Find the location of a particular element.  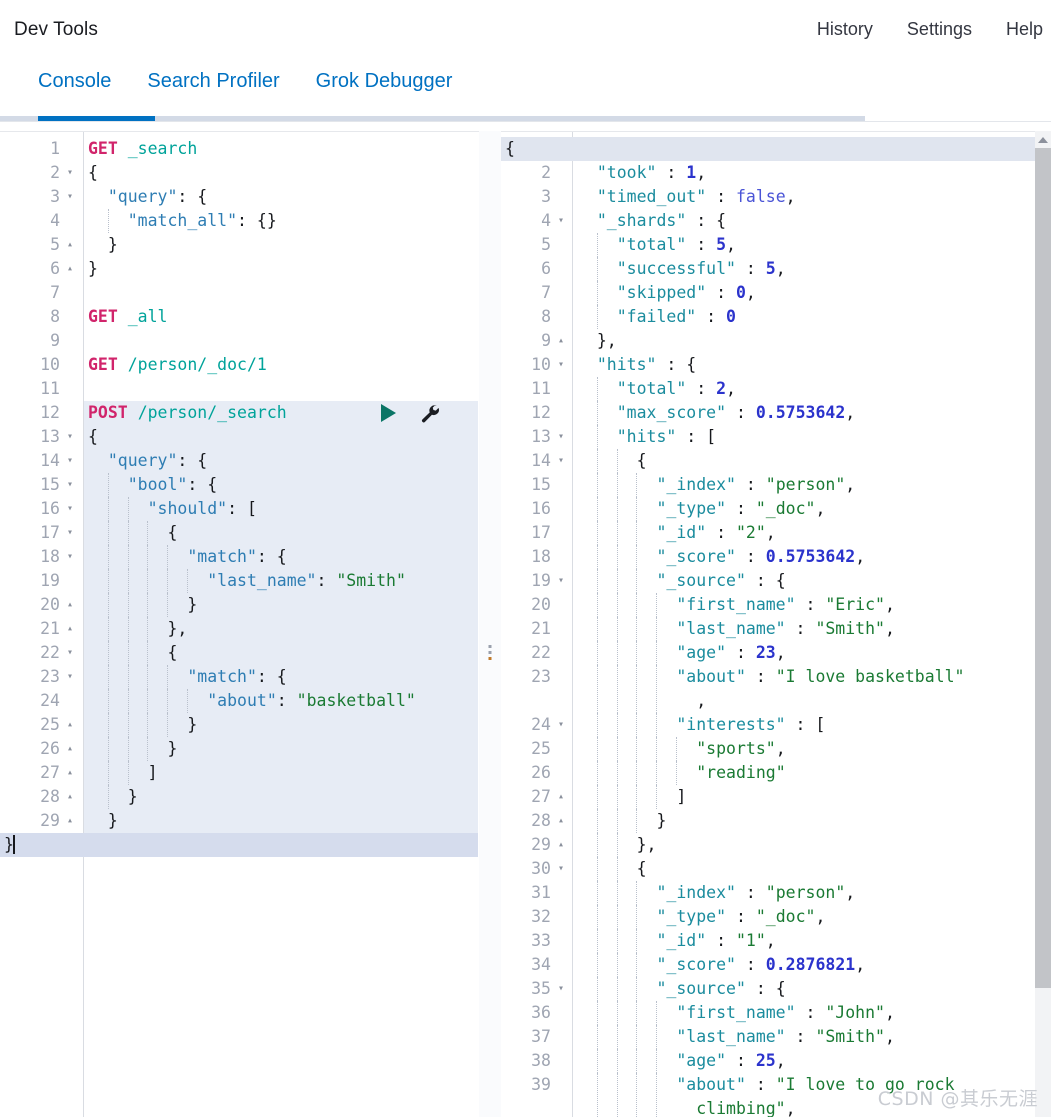

editor-line: 12 "max_score" : 0.5753642, is located at coordinates (768, 413).